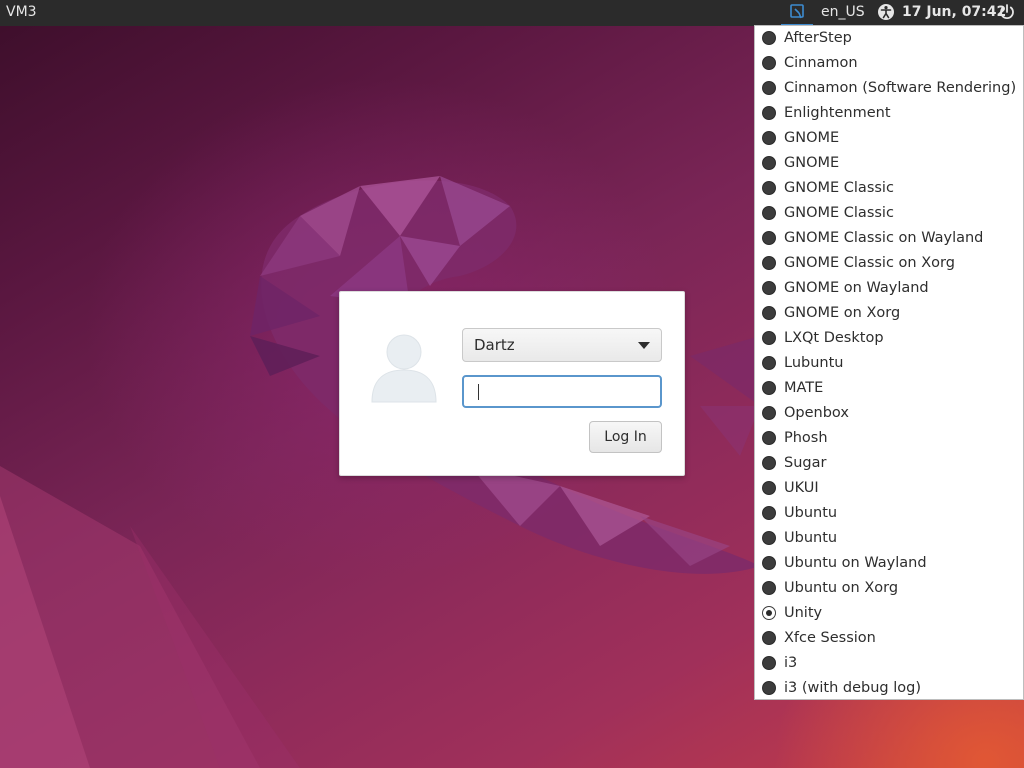 The image size is (1024, 768). Describe the element at coordinates (886, 12) in the screenshot. I see `accessibility-icon` at that location.